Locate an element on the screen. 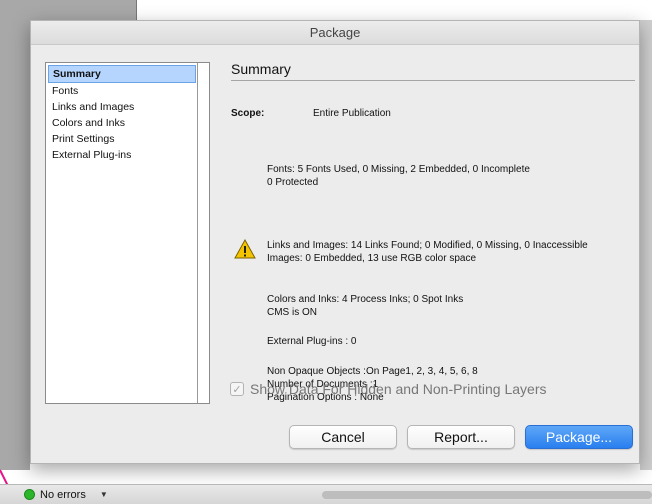 The height and width of the screenshot is (504, 652). warning-triangle-icon is located at coordinates (245, 249).